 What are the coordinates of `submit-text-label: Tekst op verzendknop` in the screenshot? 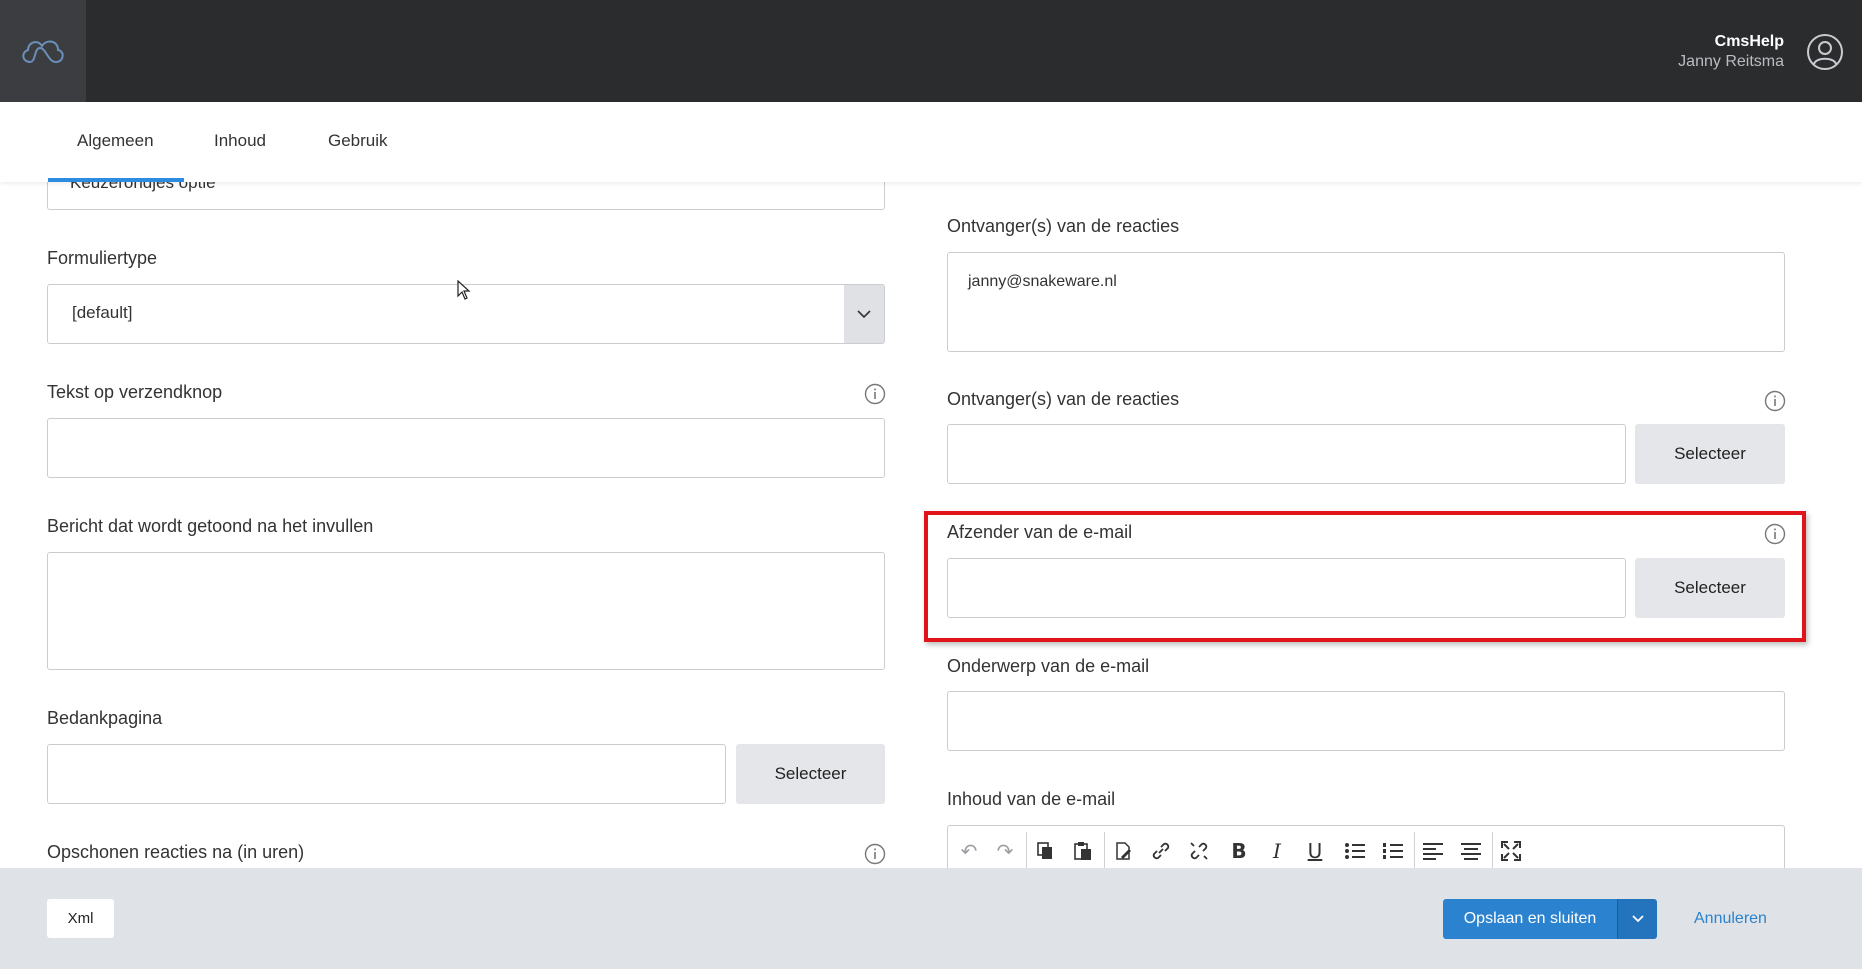 It's located at (135, 392).